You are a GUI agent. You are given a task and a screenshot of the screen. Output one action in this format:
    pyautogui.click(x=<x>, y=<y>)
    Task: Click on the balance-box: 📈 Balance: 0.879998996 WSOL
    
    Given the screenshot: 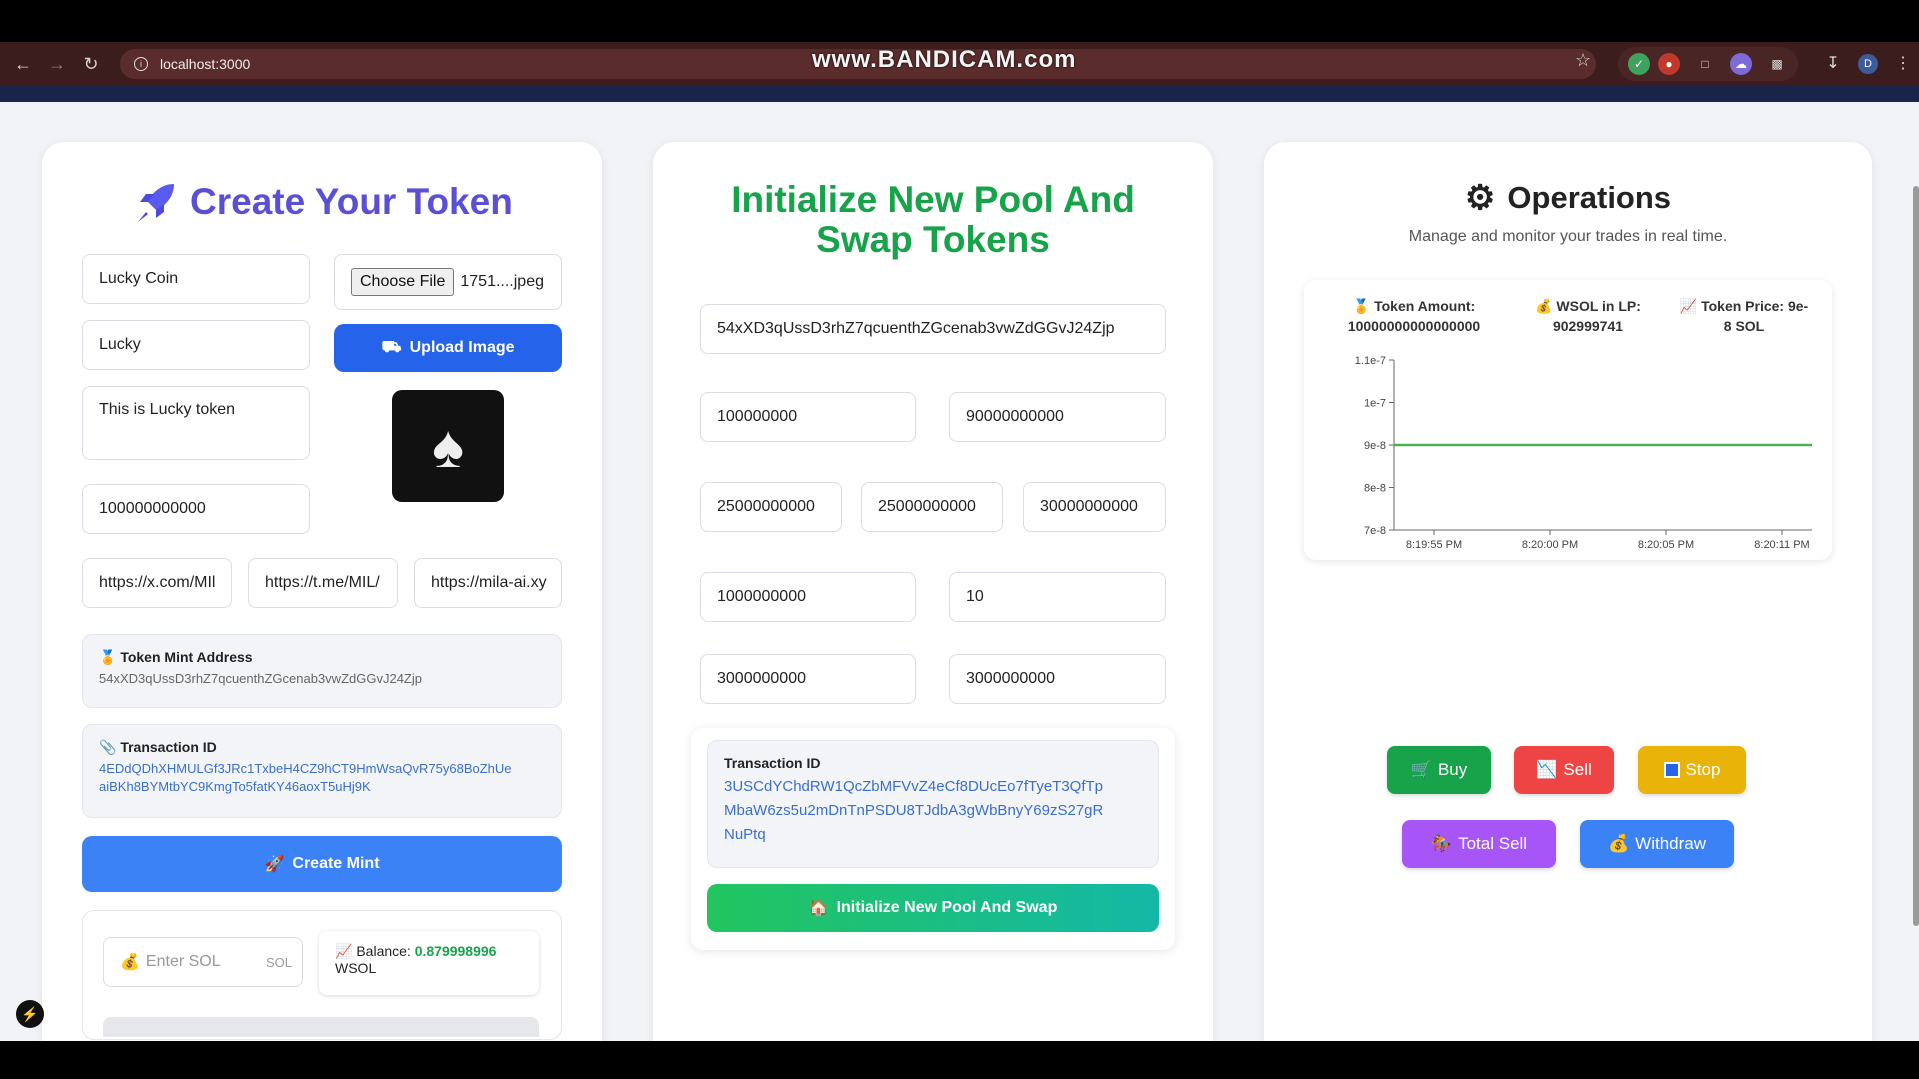 What is the action you would take?
    pyautogui.click(x=429, y=963)
    